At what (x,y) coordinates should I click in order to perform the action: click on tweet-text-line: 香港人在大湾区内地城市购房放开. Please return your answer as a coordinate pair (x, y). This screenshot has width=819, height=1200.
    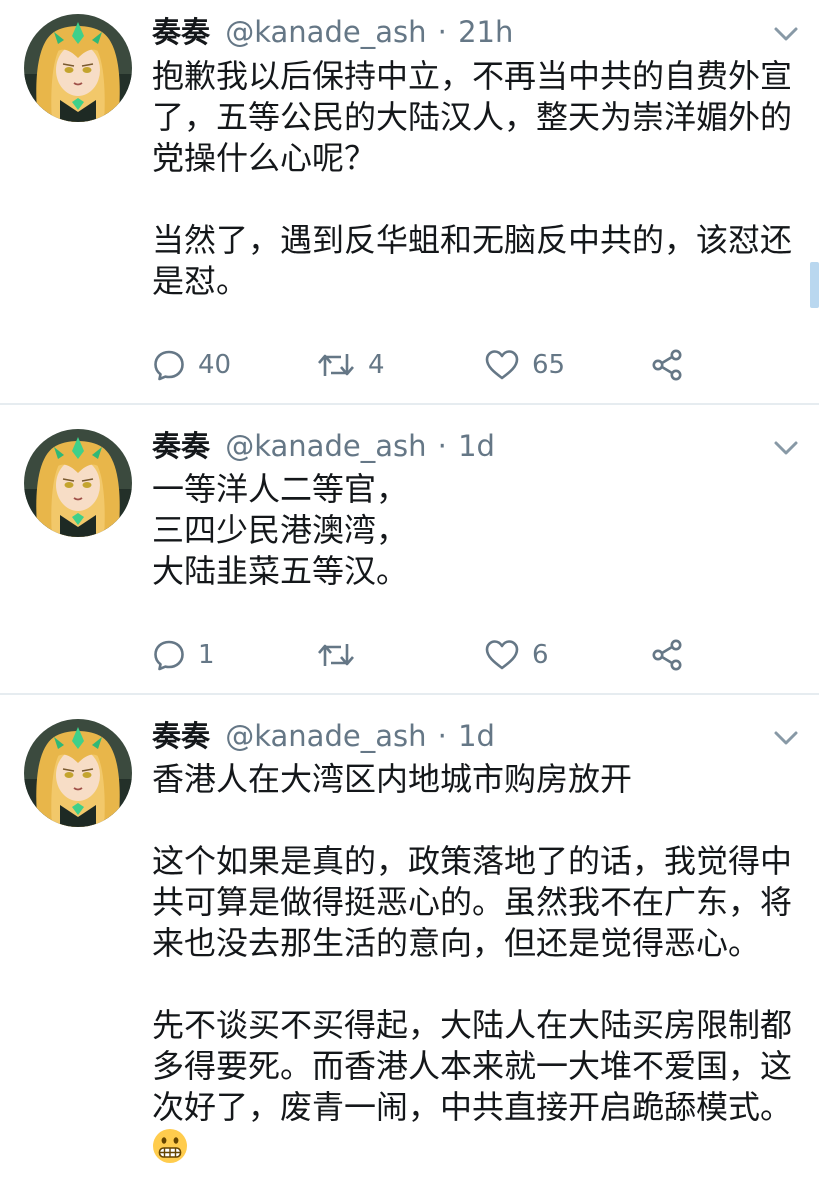
    Looking at the image, I should click on (392, 779).